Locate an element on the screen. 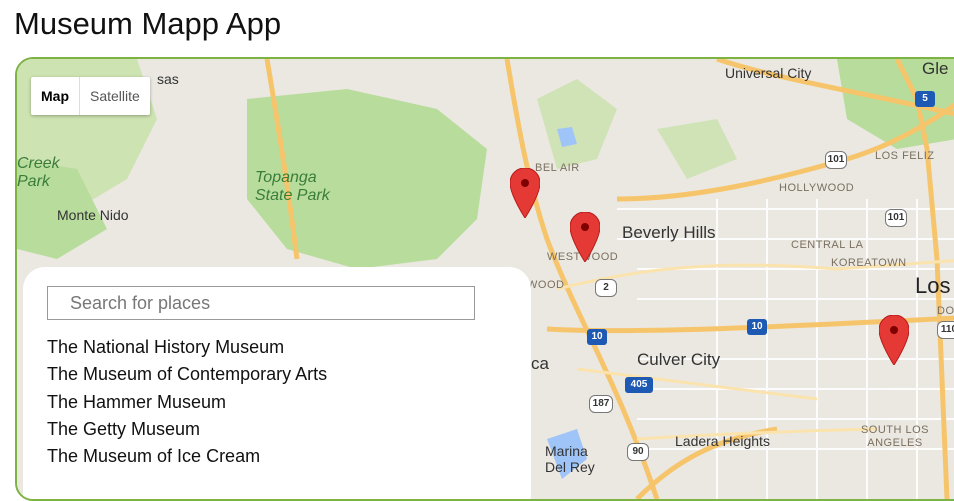 Image resolution: width=954 pixels, height=501 pixels. map-type-satellite-button: Satellite is located at coordinates (115, 96).